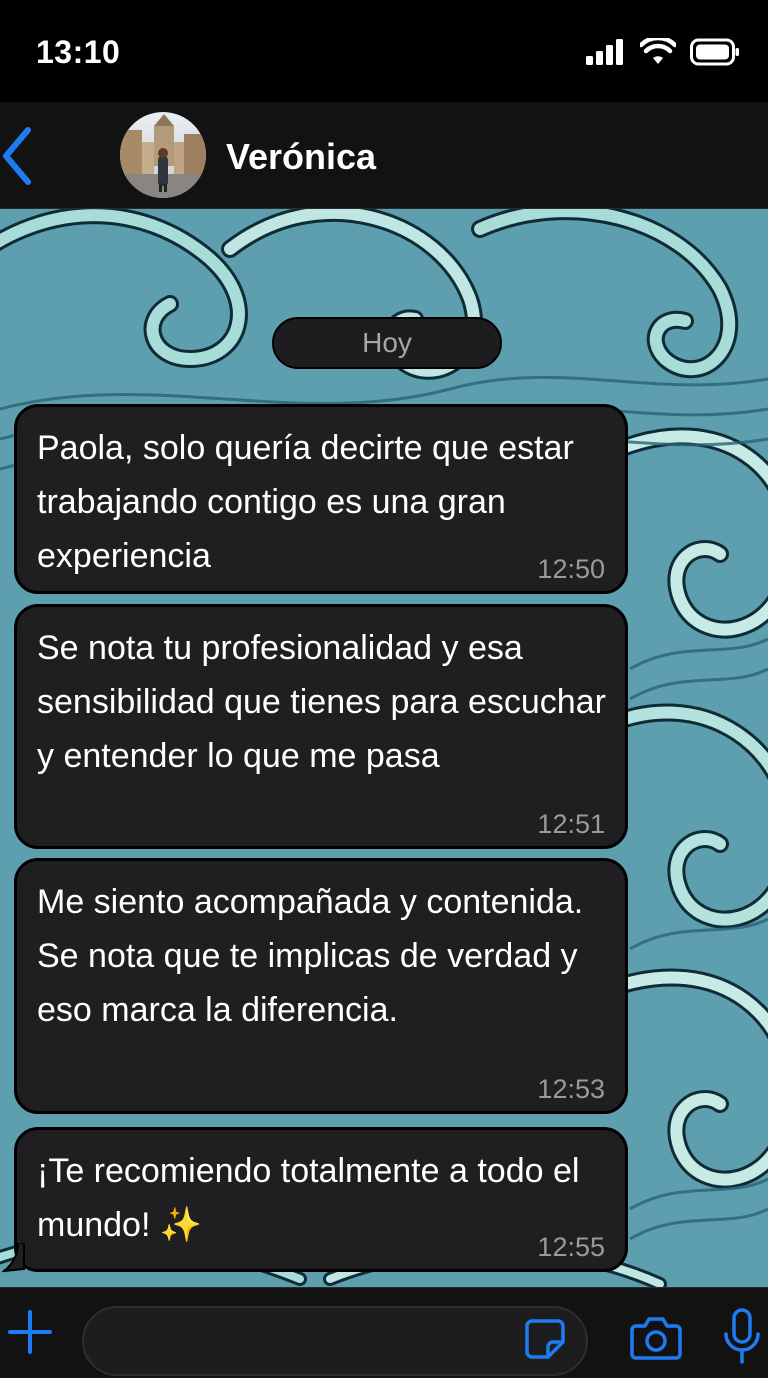 Image resolution: width=768 pixels, height=1378 pixels. Describe the element at coordinates (571, 824) in the screenshot. I see `message-time: 12:51` at that location.